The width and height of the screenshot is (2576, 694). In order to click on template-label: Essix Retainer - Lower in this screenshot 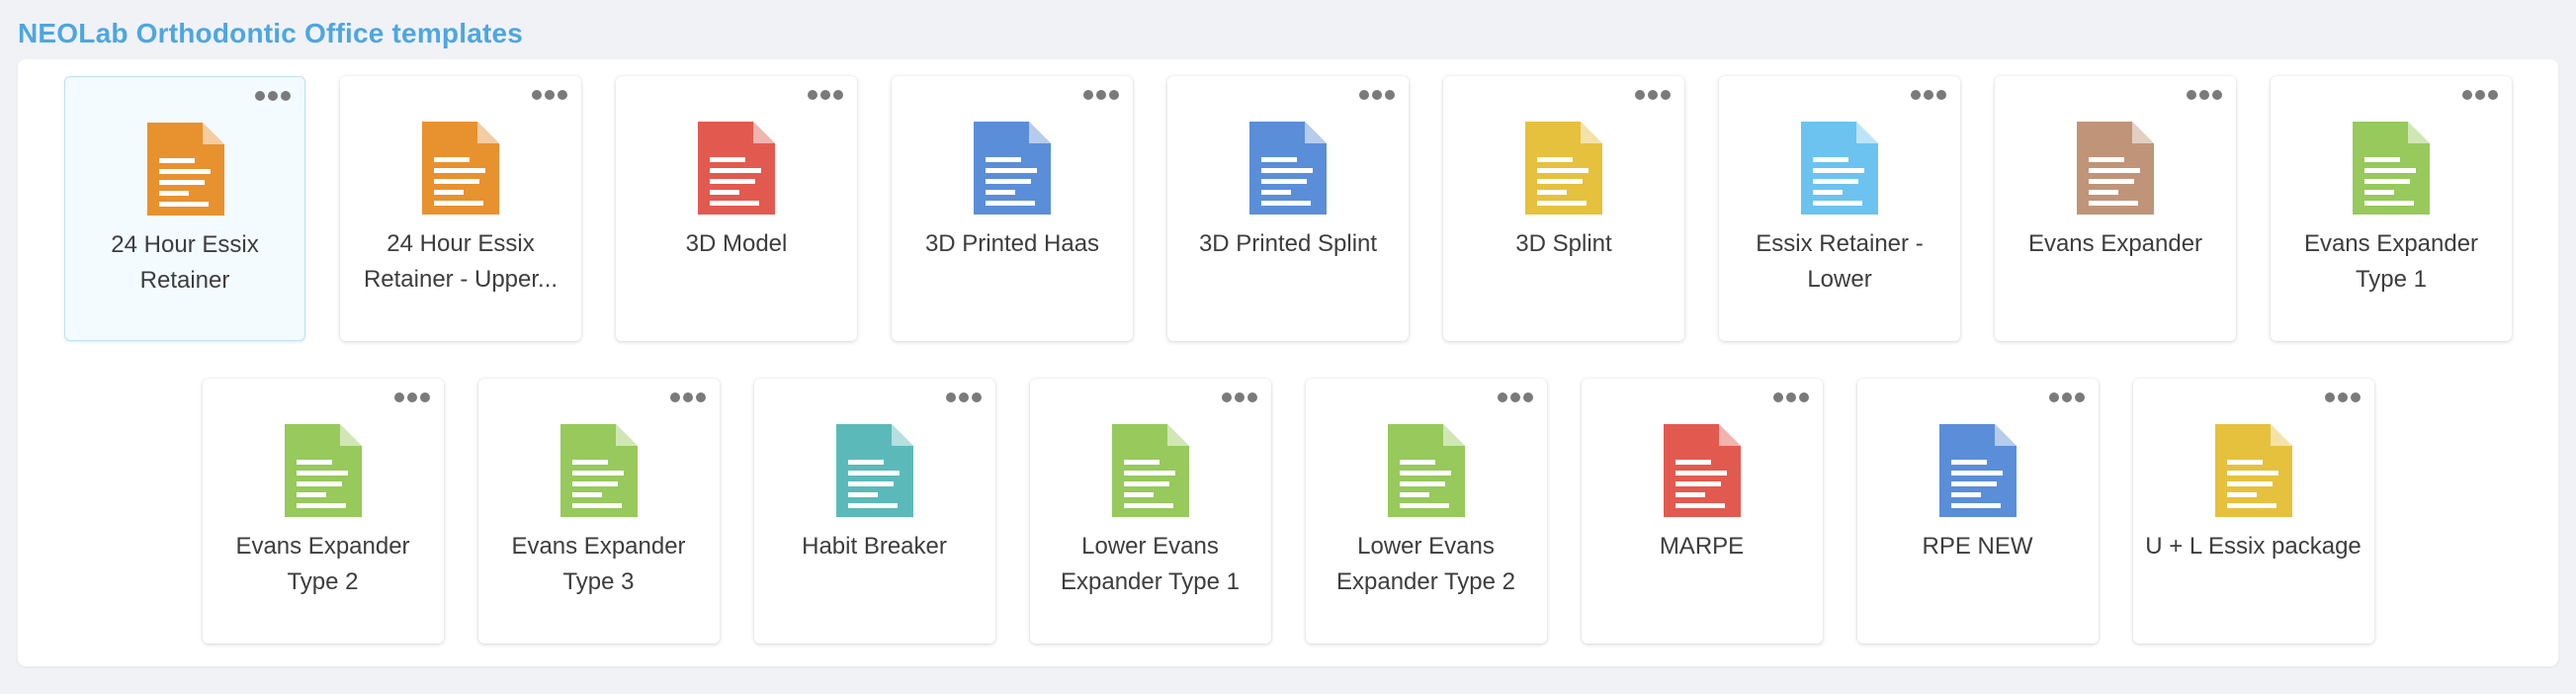, I will do `click(1840, 261)`.